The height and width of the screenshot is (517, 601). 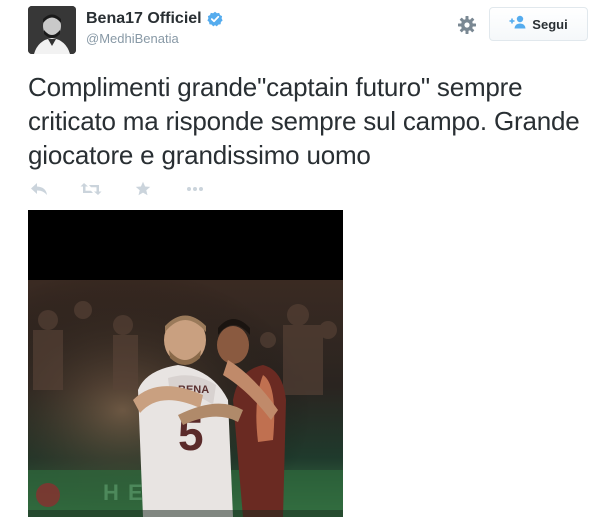 I want to click on more-icon, so click(x=195, y=189).